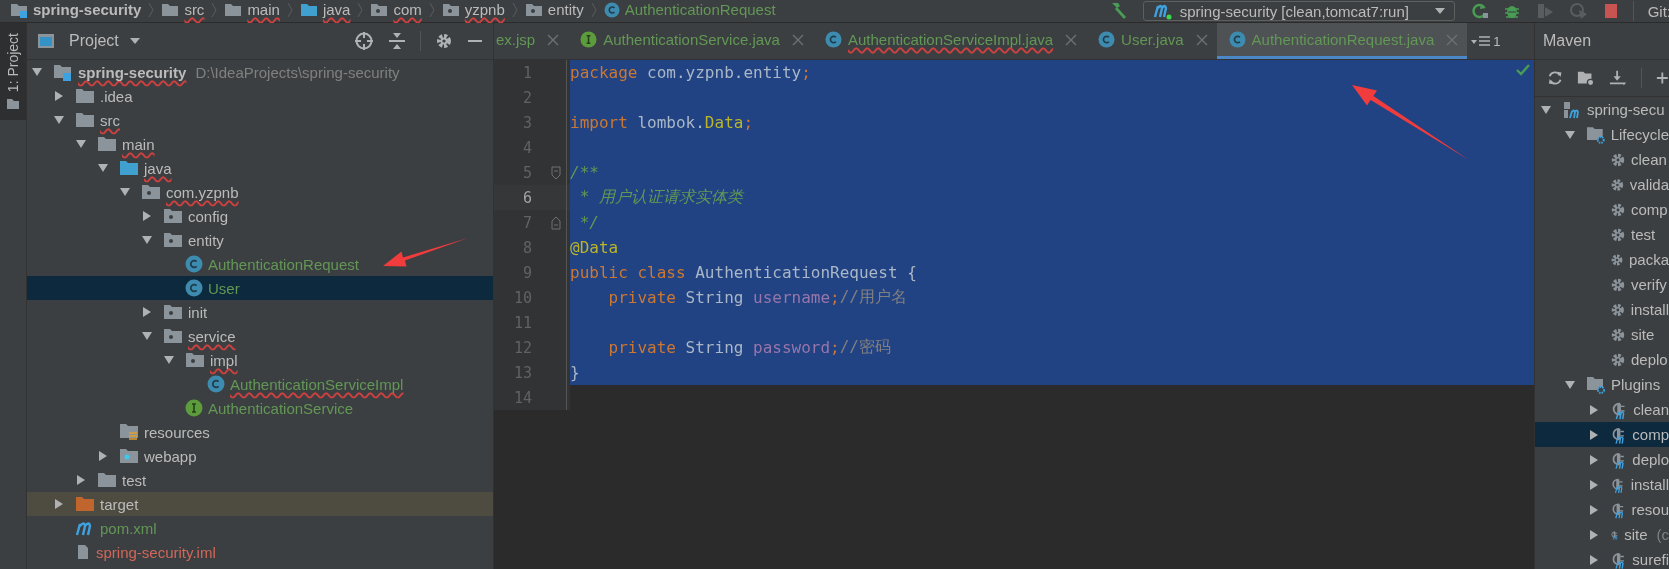 Image resolution: width=1669 pixels, height=569 pixels. What do you see at coordinates (151, 9) in the screenshot?
I see `chevron-icon` at bounding box center [151, 9].